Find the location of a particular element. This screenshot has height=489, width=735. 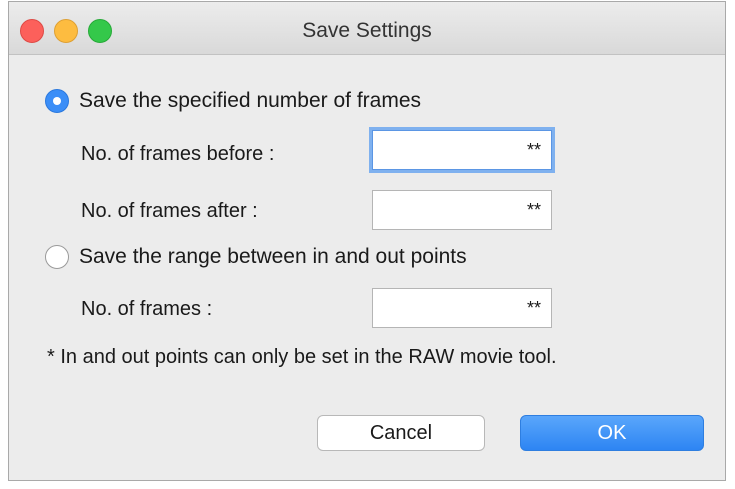

frames-after-input: ** is located at coordinates (462, 210).